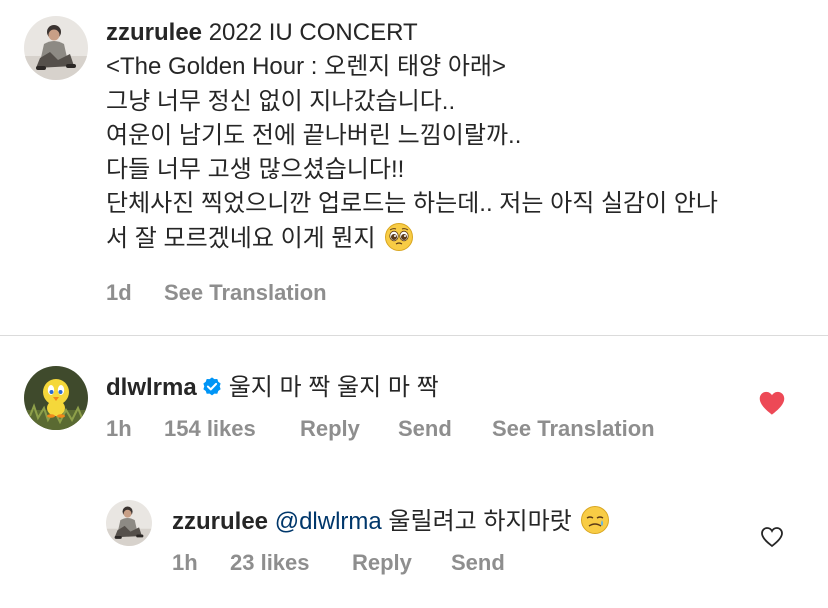 The image size is (828, 608). What do you see at coordinates (414, 335) in the screenshot?
I see `divider` at bounding box center [414, 335].